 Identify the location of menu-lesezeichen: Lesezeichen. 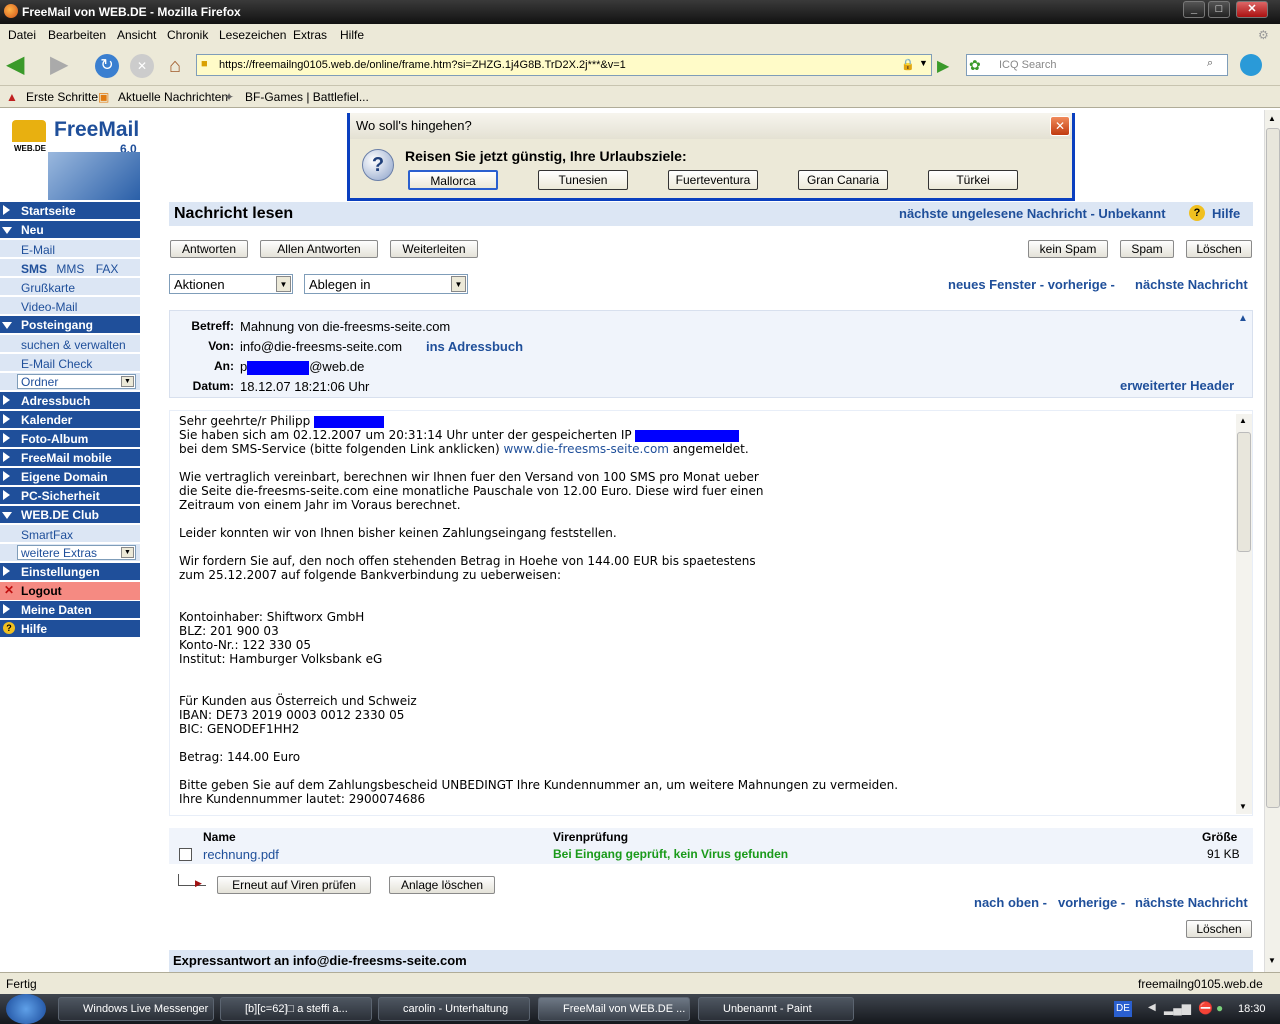
(252, 35).